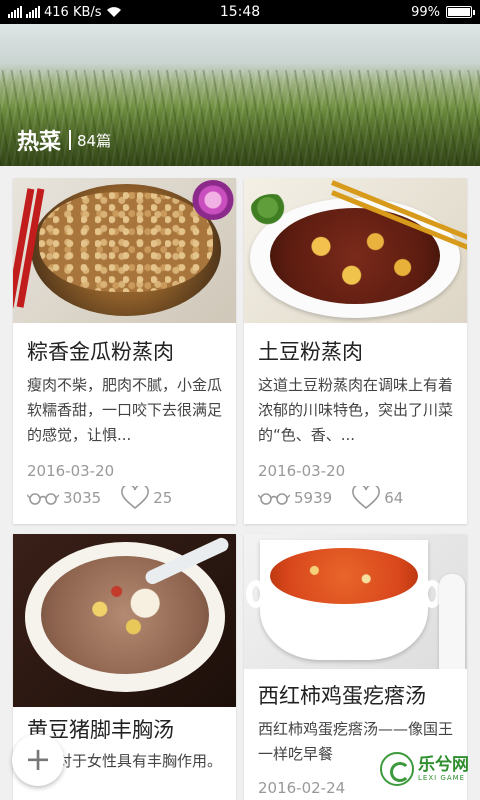 This screenshot has width=480, height=800. Describe the element at coordinates (73, 12) in the screenshot. I see `network-speed: 416 KB/s` at that location.